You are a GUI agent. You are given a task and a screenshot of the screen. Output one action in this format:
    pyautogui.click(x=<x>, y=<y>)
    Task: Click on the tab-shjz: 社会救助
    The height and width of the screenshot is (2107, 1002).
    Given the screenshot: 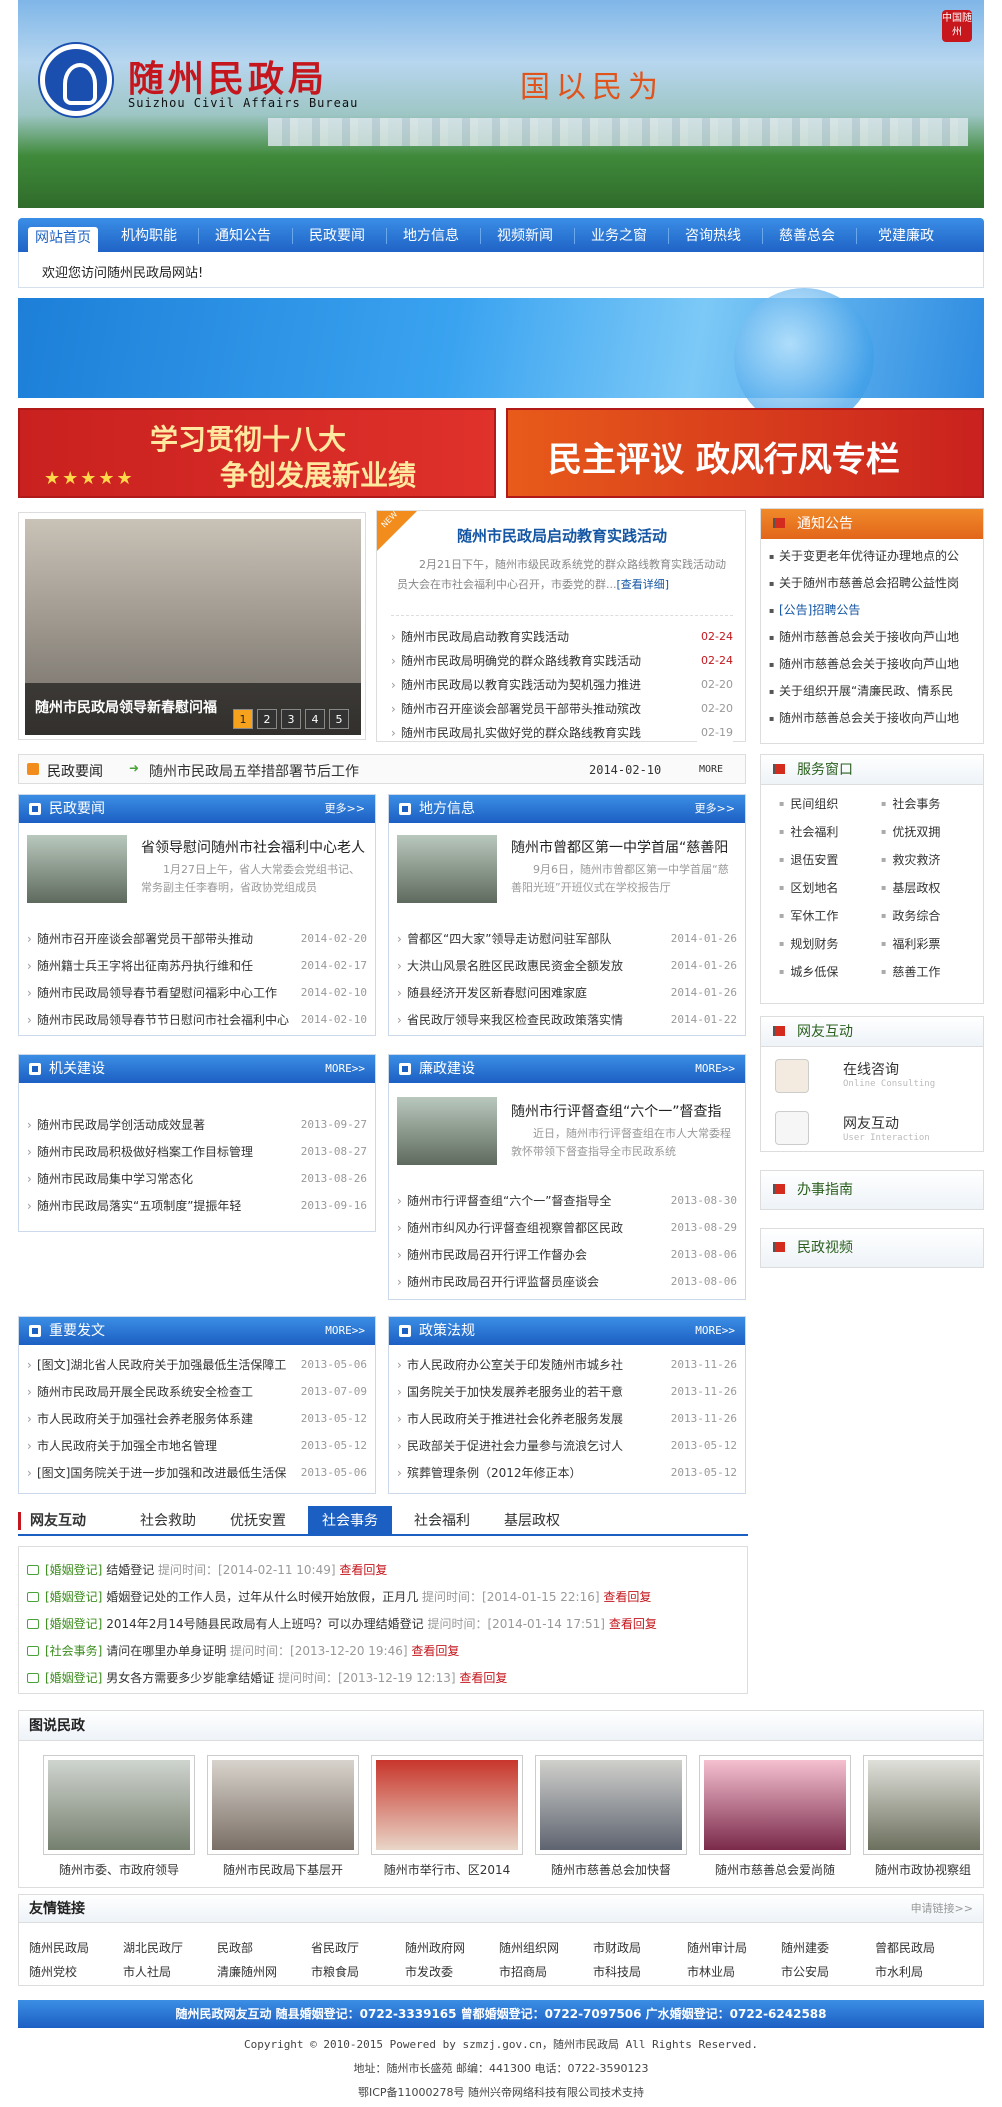 What is the action you would take?
    pyautogui.click(x=168, y=1521)
    